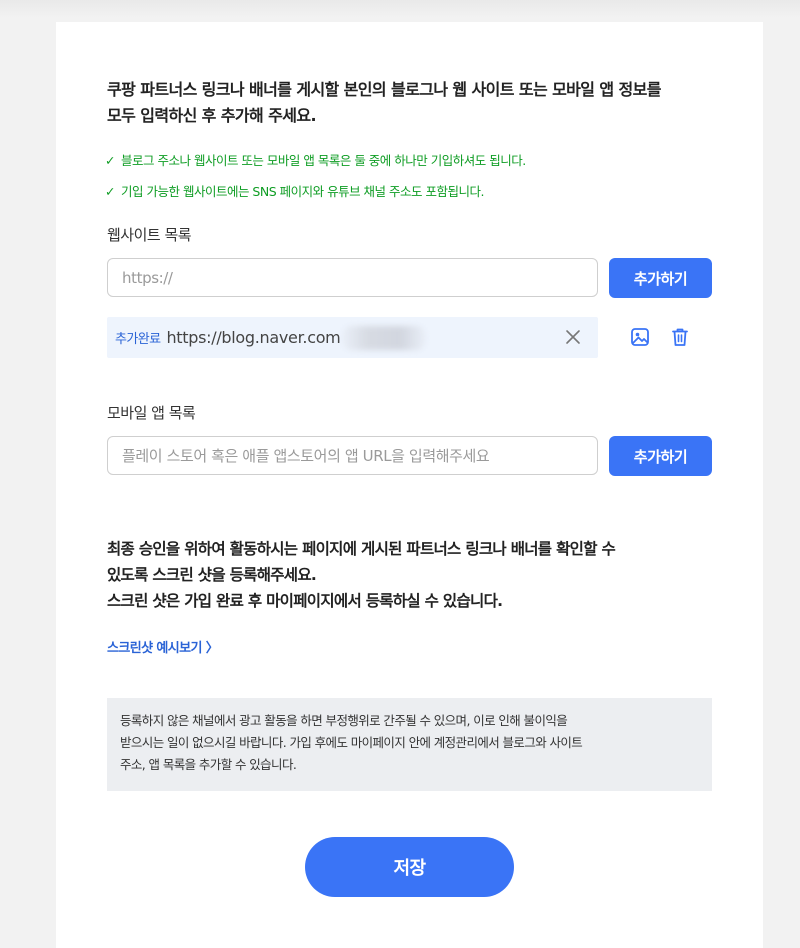  What do you see at coordinates (384, 337) in the screenshot?
I see `redacted-url-blur` at bounding box center [384, 337].